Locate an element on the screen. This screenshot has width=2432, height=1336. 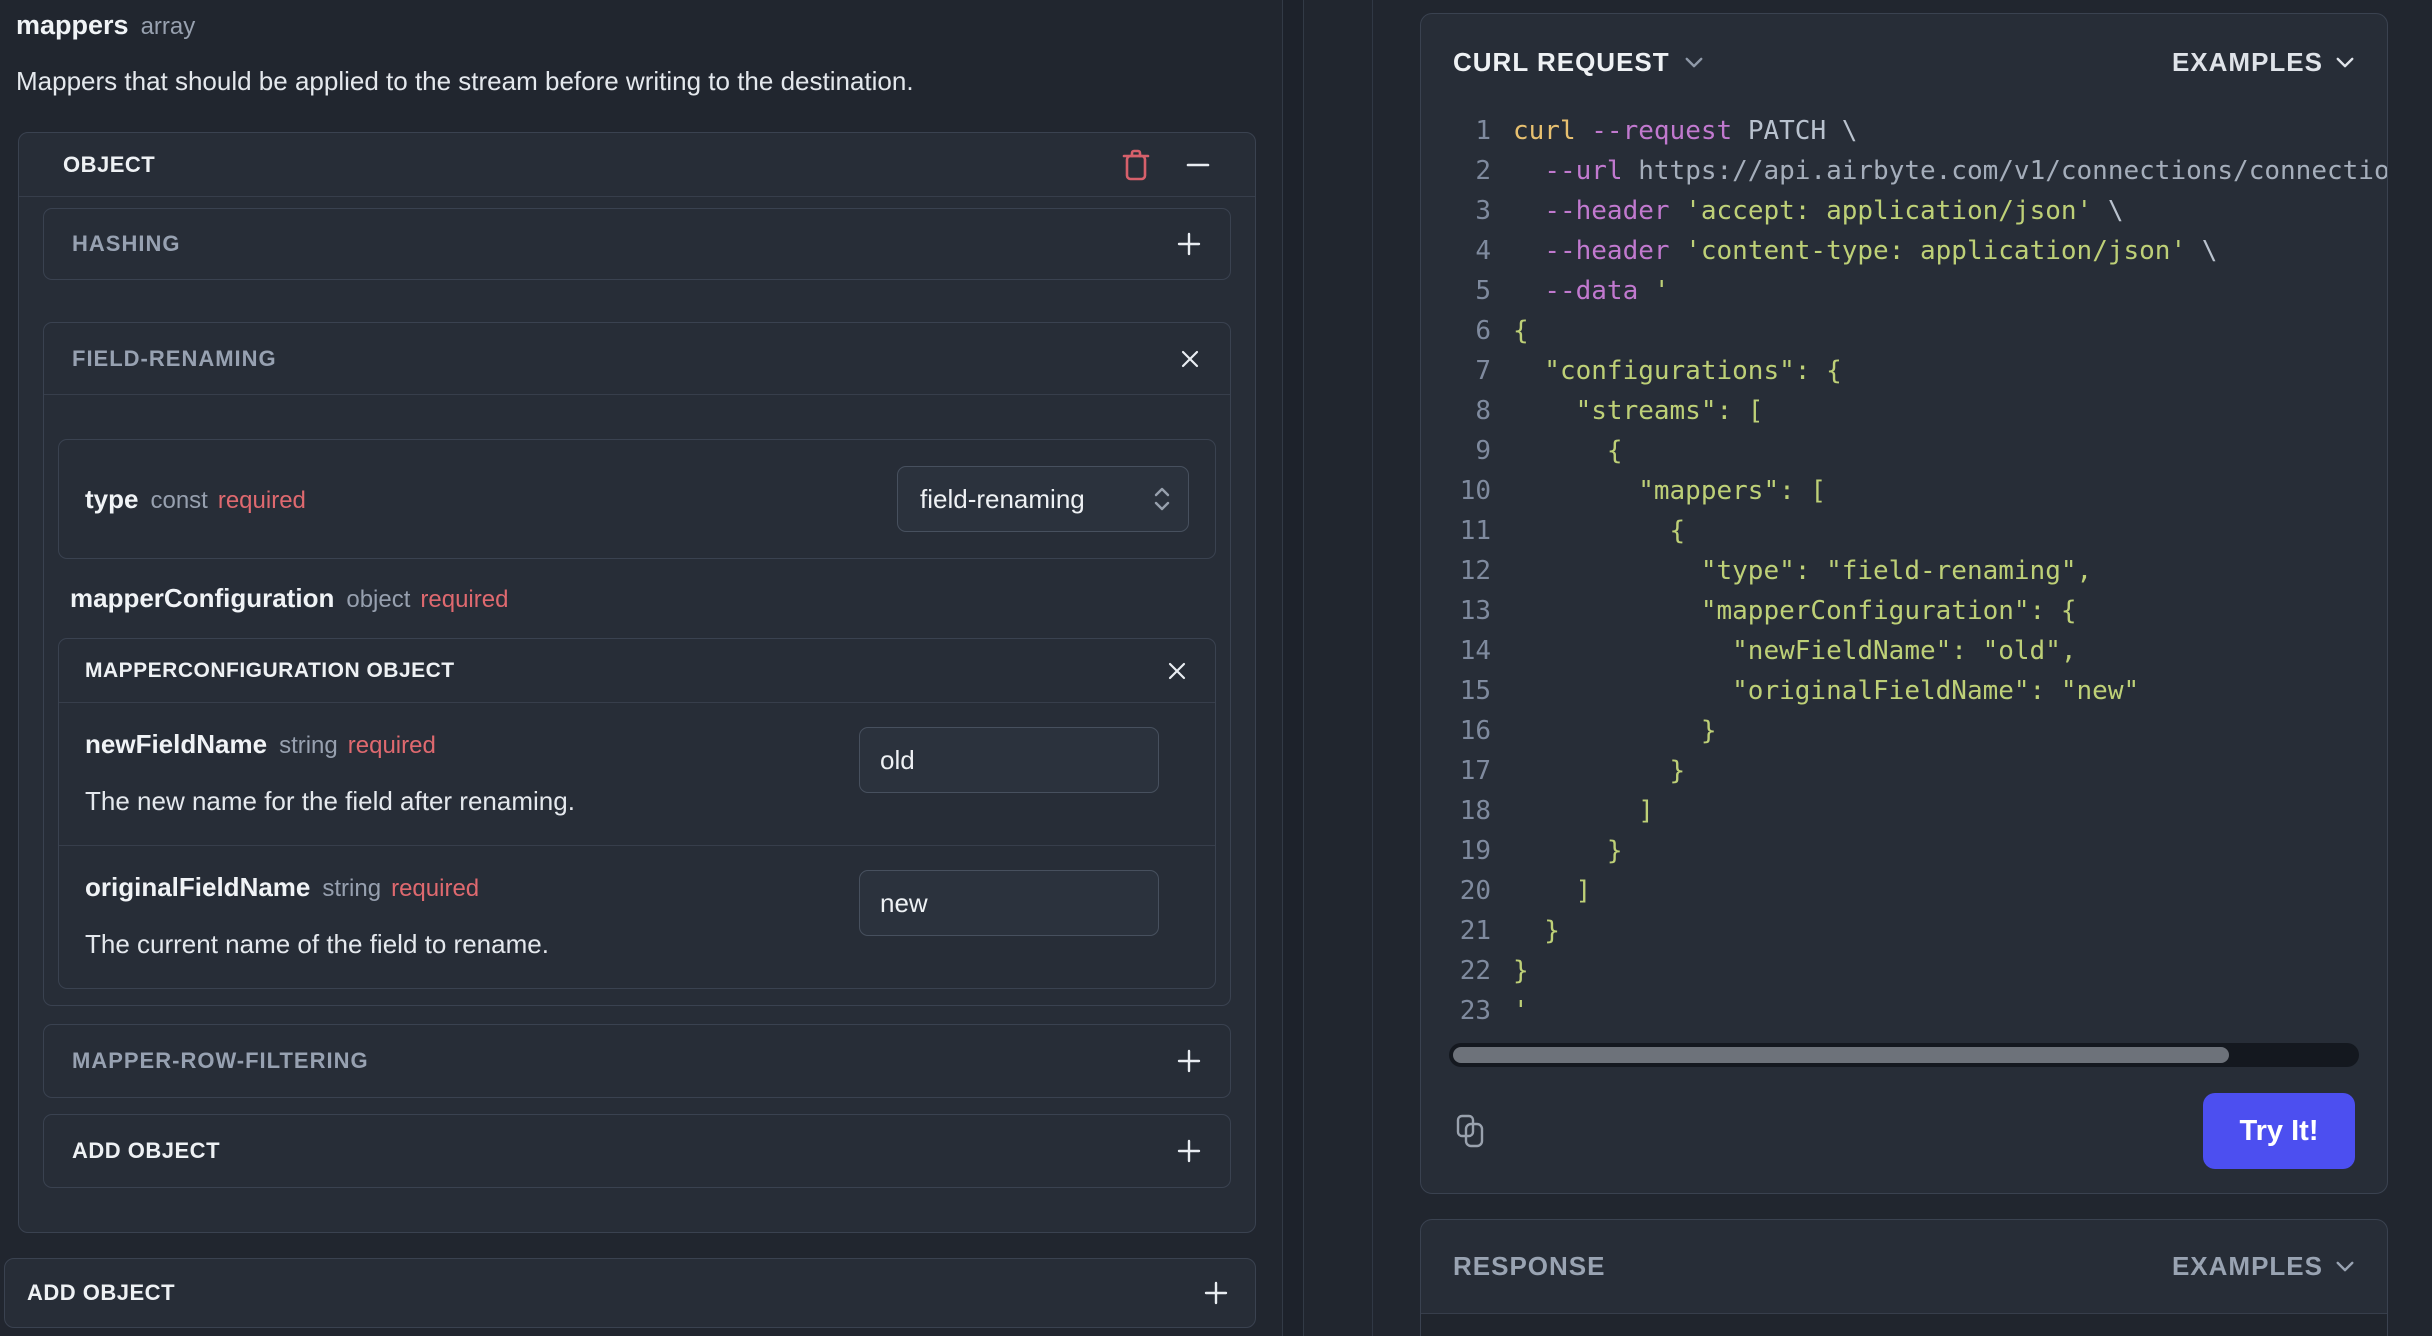
new-field-name-input is located at coordinates (1009, 760).